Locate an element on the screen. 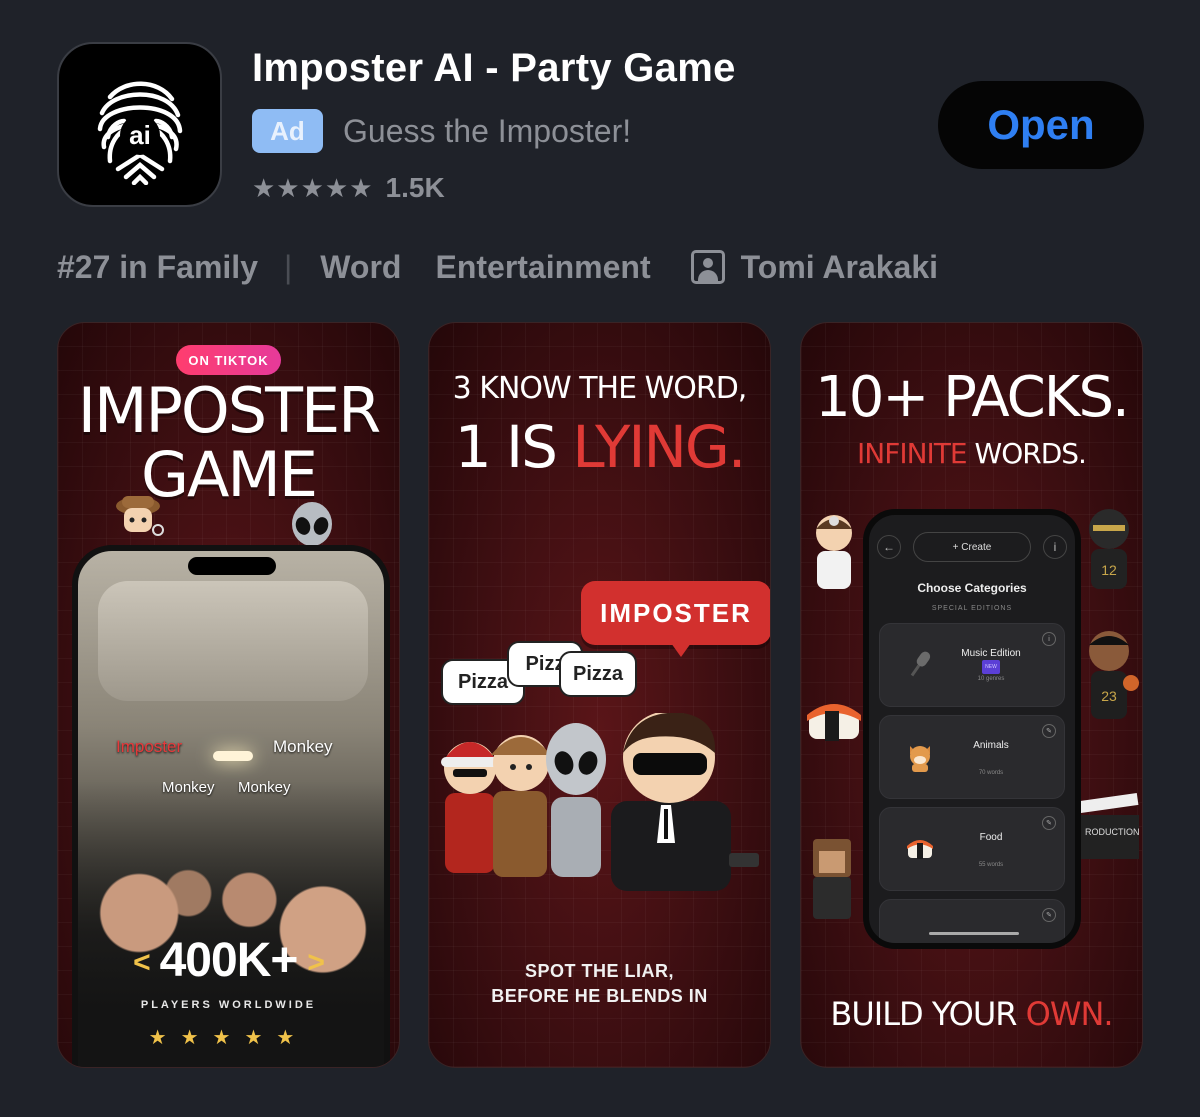  headline-line-2: 1 IS LYING. is located at coordinates (599, 447).